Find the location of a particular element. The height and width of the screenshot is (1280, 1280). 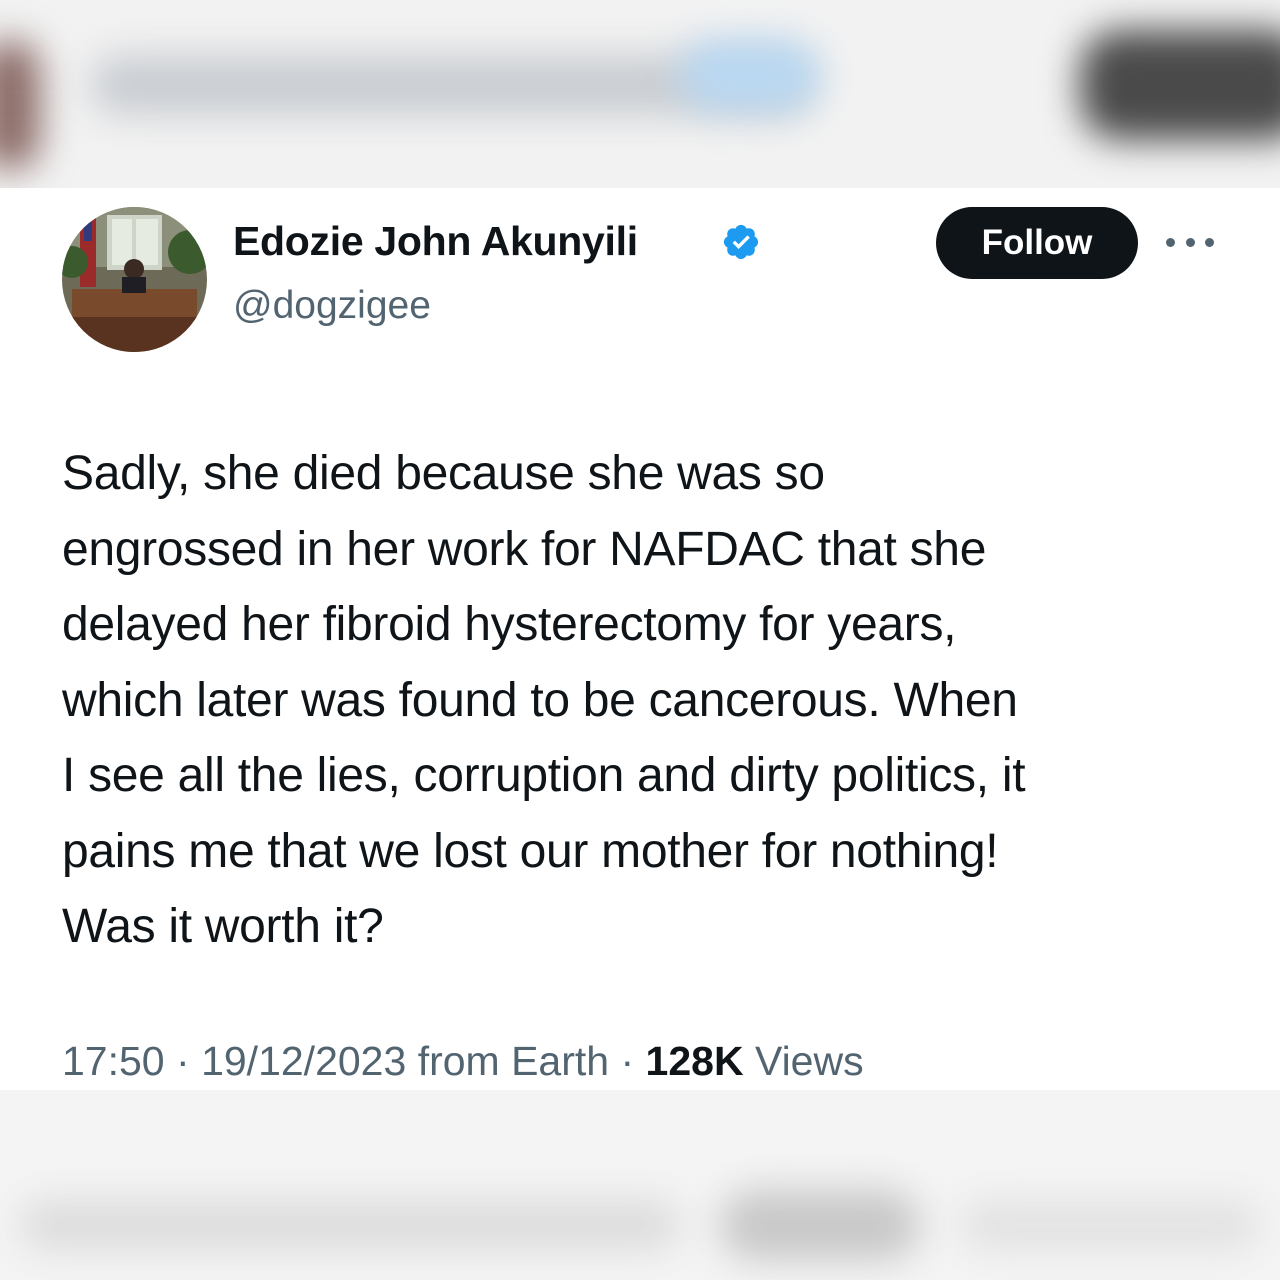

views-count: 128K is located at coordinates (695, 1061).